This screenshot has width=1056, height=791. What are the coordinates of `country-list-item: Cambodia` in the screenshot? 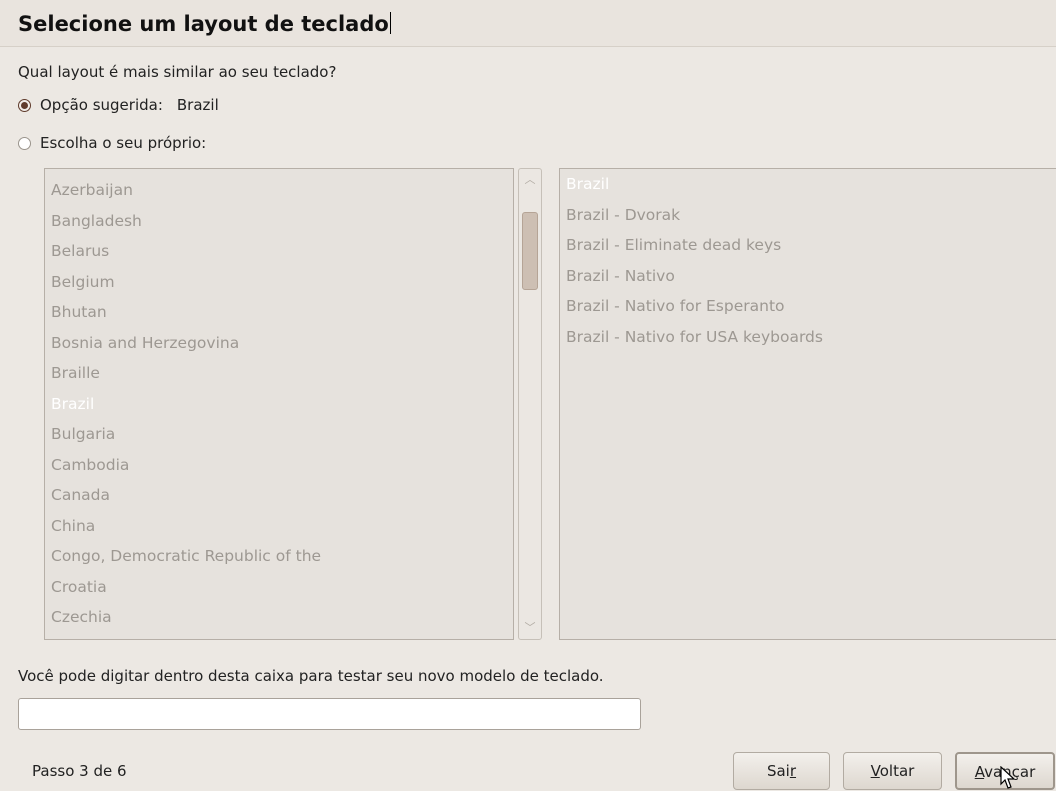 It's located at (279, 465).